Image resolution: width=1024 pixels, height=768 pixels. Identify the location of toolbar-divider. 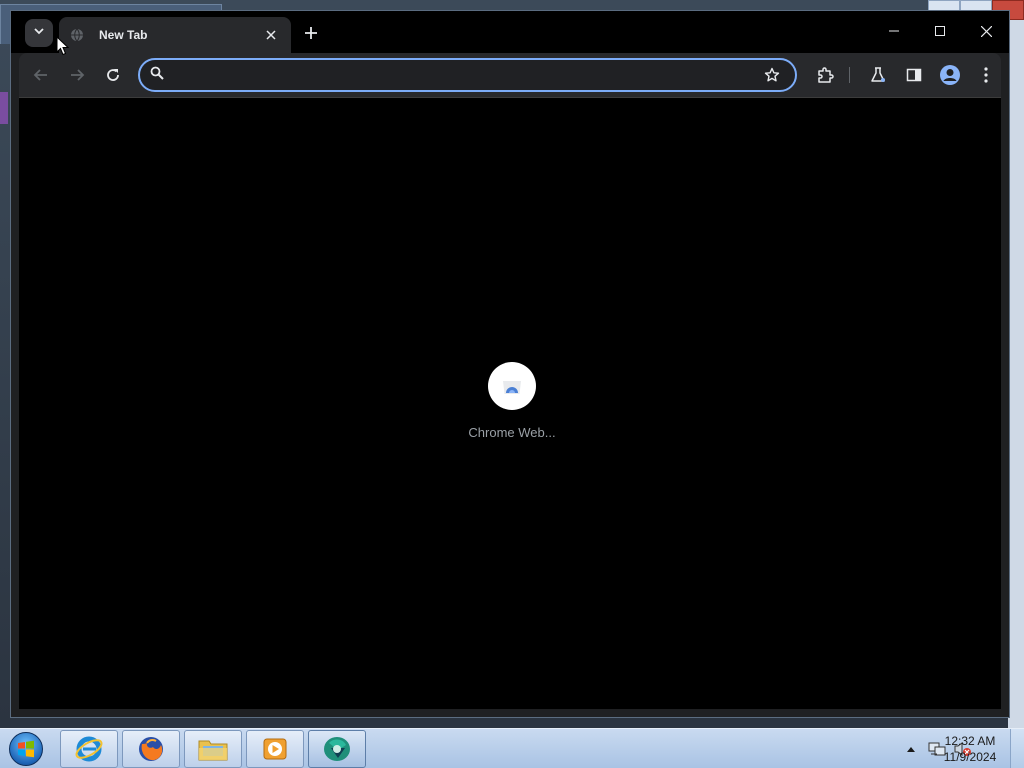
(849, 75).